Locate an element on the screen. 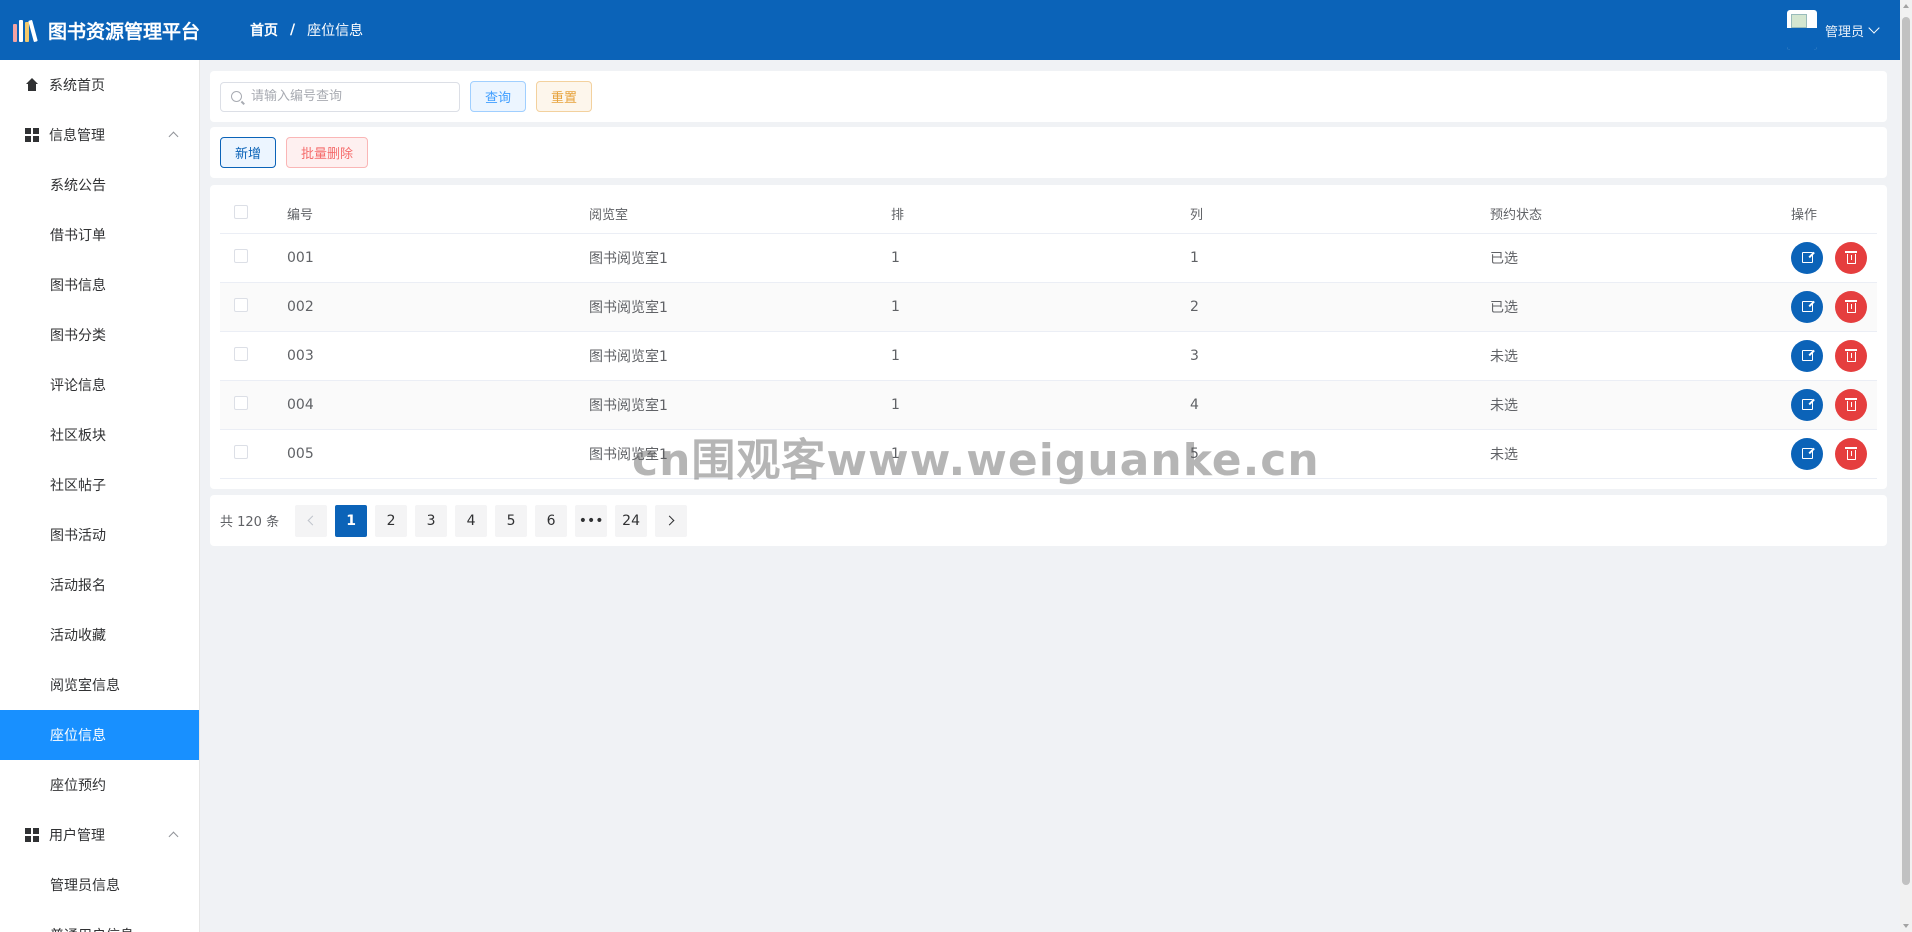 This screenshot has width=1912, height=932. sidebar-item-label: 普通用户信息 is located at coordinates (92, 928).